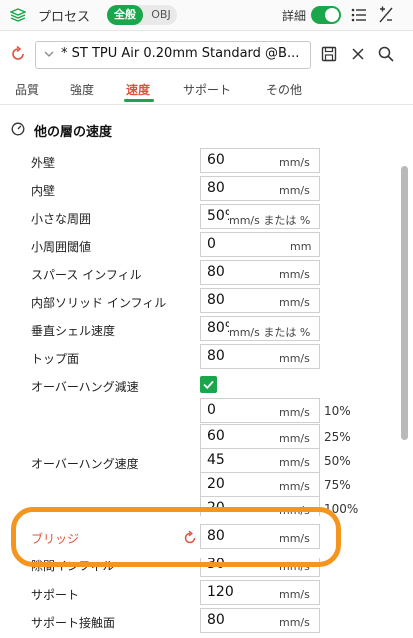  Describe the element at coordinates (337, 437) in the screenshot. I see `overhang-speed-25-percent: 25%` at that location.